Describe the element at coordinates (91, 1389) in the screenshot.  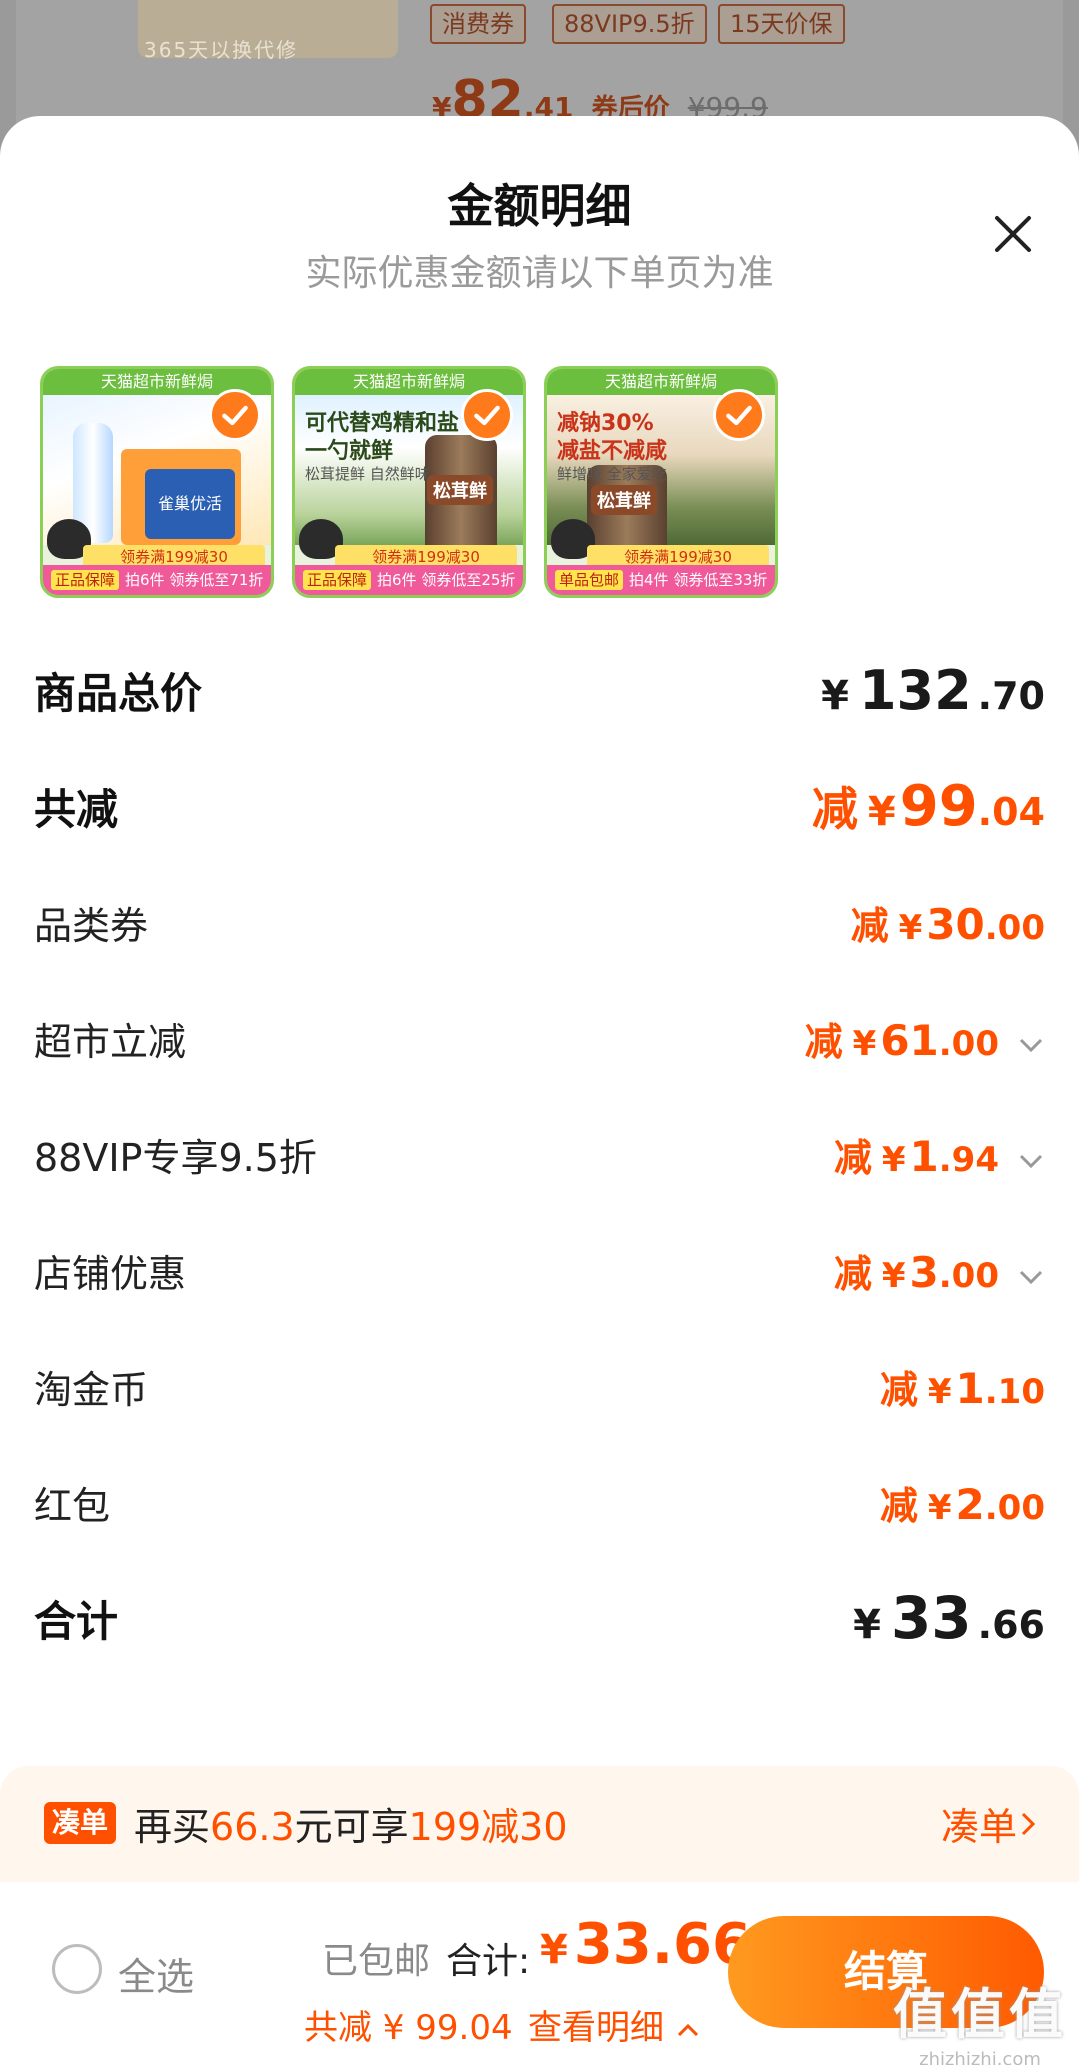
I see `tao-coin-label: 淘金币` at that location.